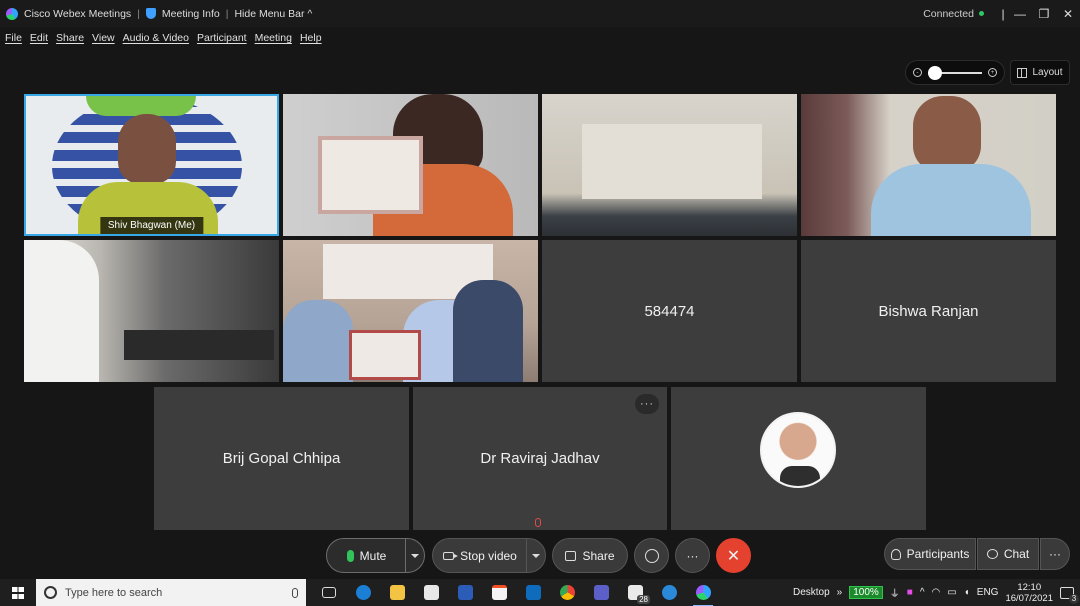 This screenshot has width=1080, height=606. Describe the element at coordinates (103, 38) in the screenshot. I see `menu-view: View` at that location.